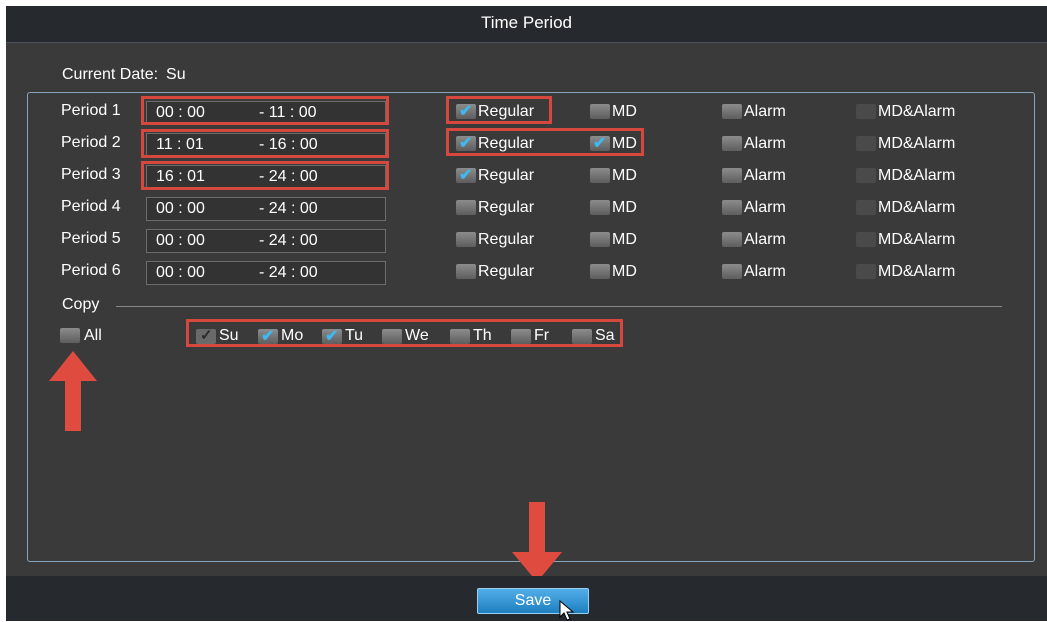  I want to click on su-label: Su, so click(229, 335).